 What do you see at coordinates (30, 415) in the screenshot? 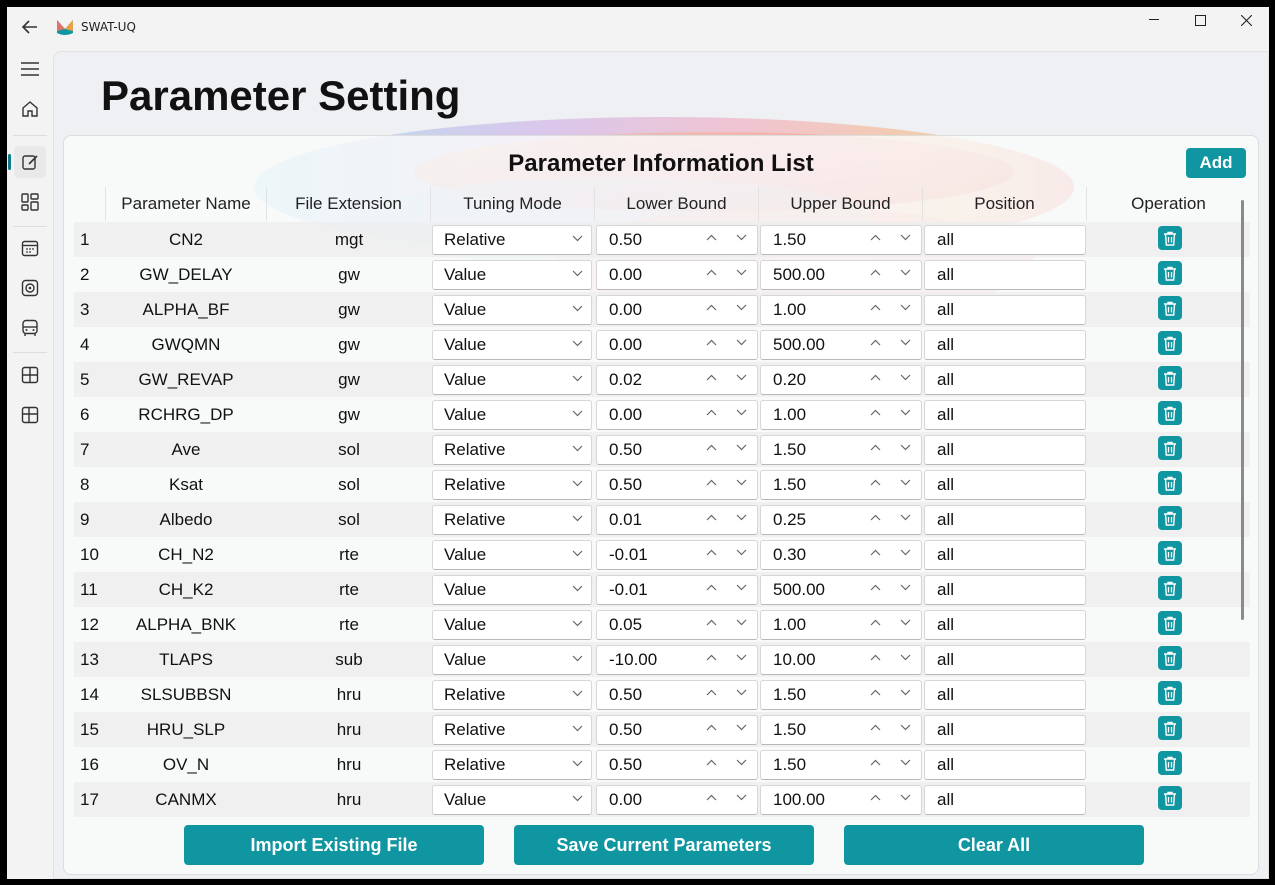
I see `layout-alt-icon` at bounding box center [30, 415].